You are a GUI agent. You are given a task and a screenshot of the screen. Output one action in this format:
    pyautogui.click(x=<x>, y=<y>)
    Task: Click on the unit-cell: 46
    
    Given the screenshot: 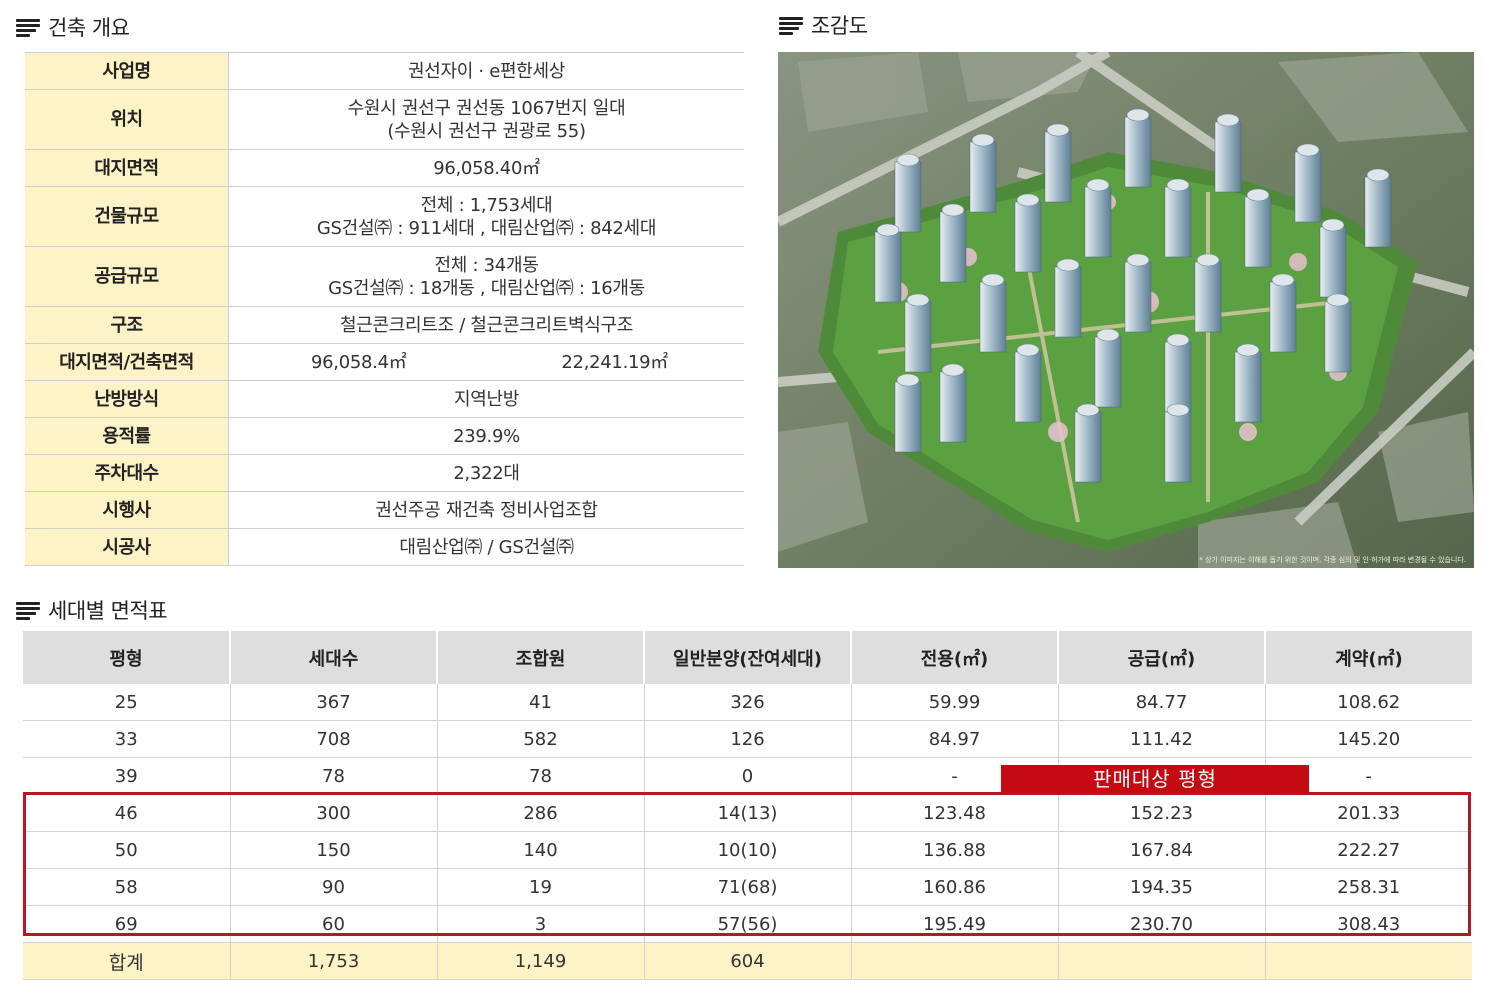 What is the action you would take?
    pyautogui.click(x=126, y=813)
    